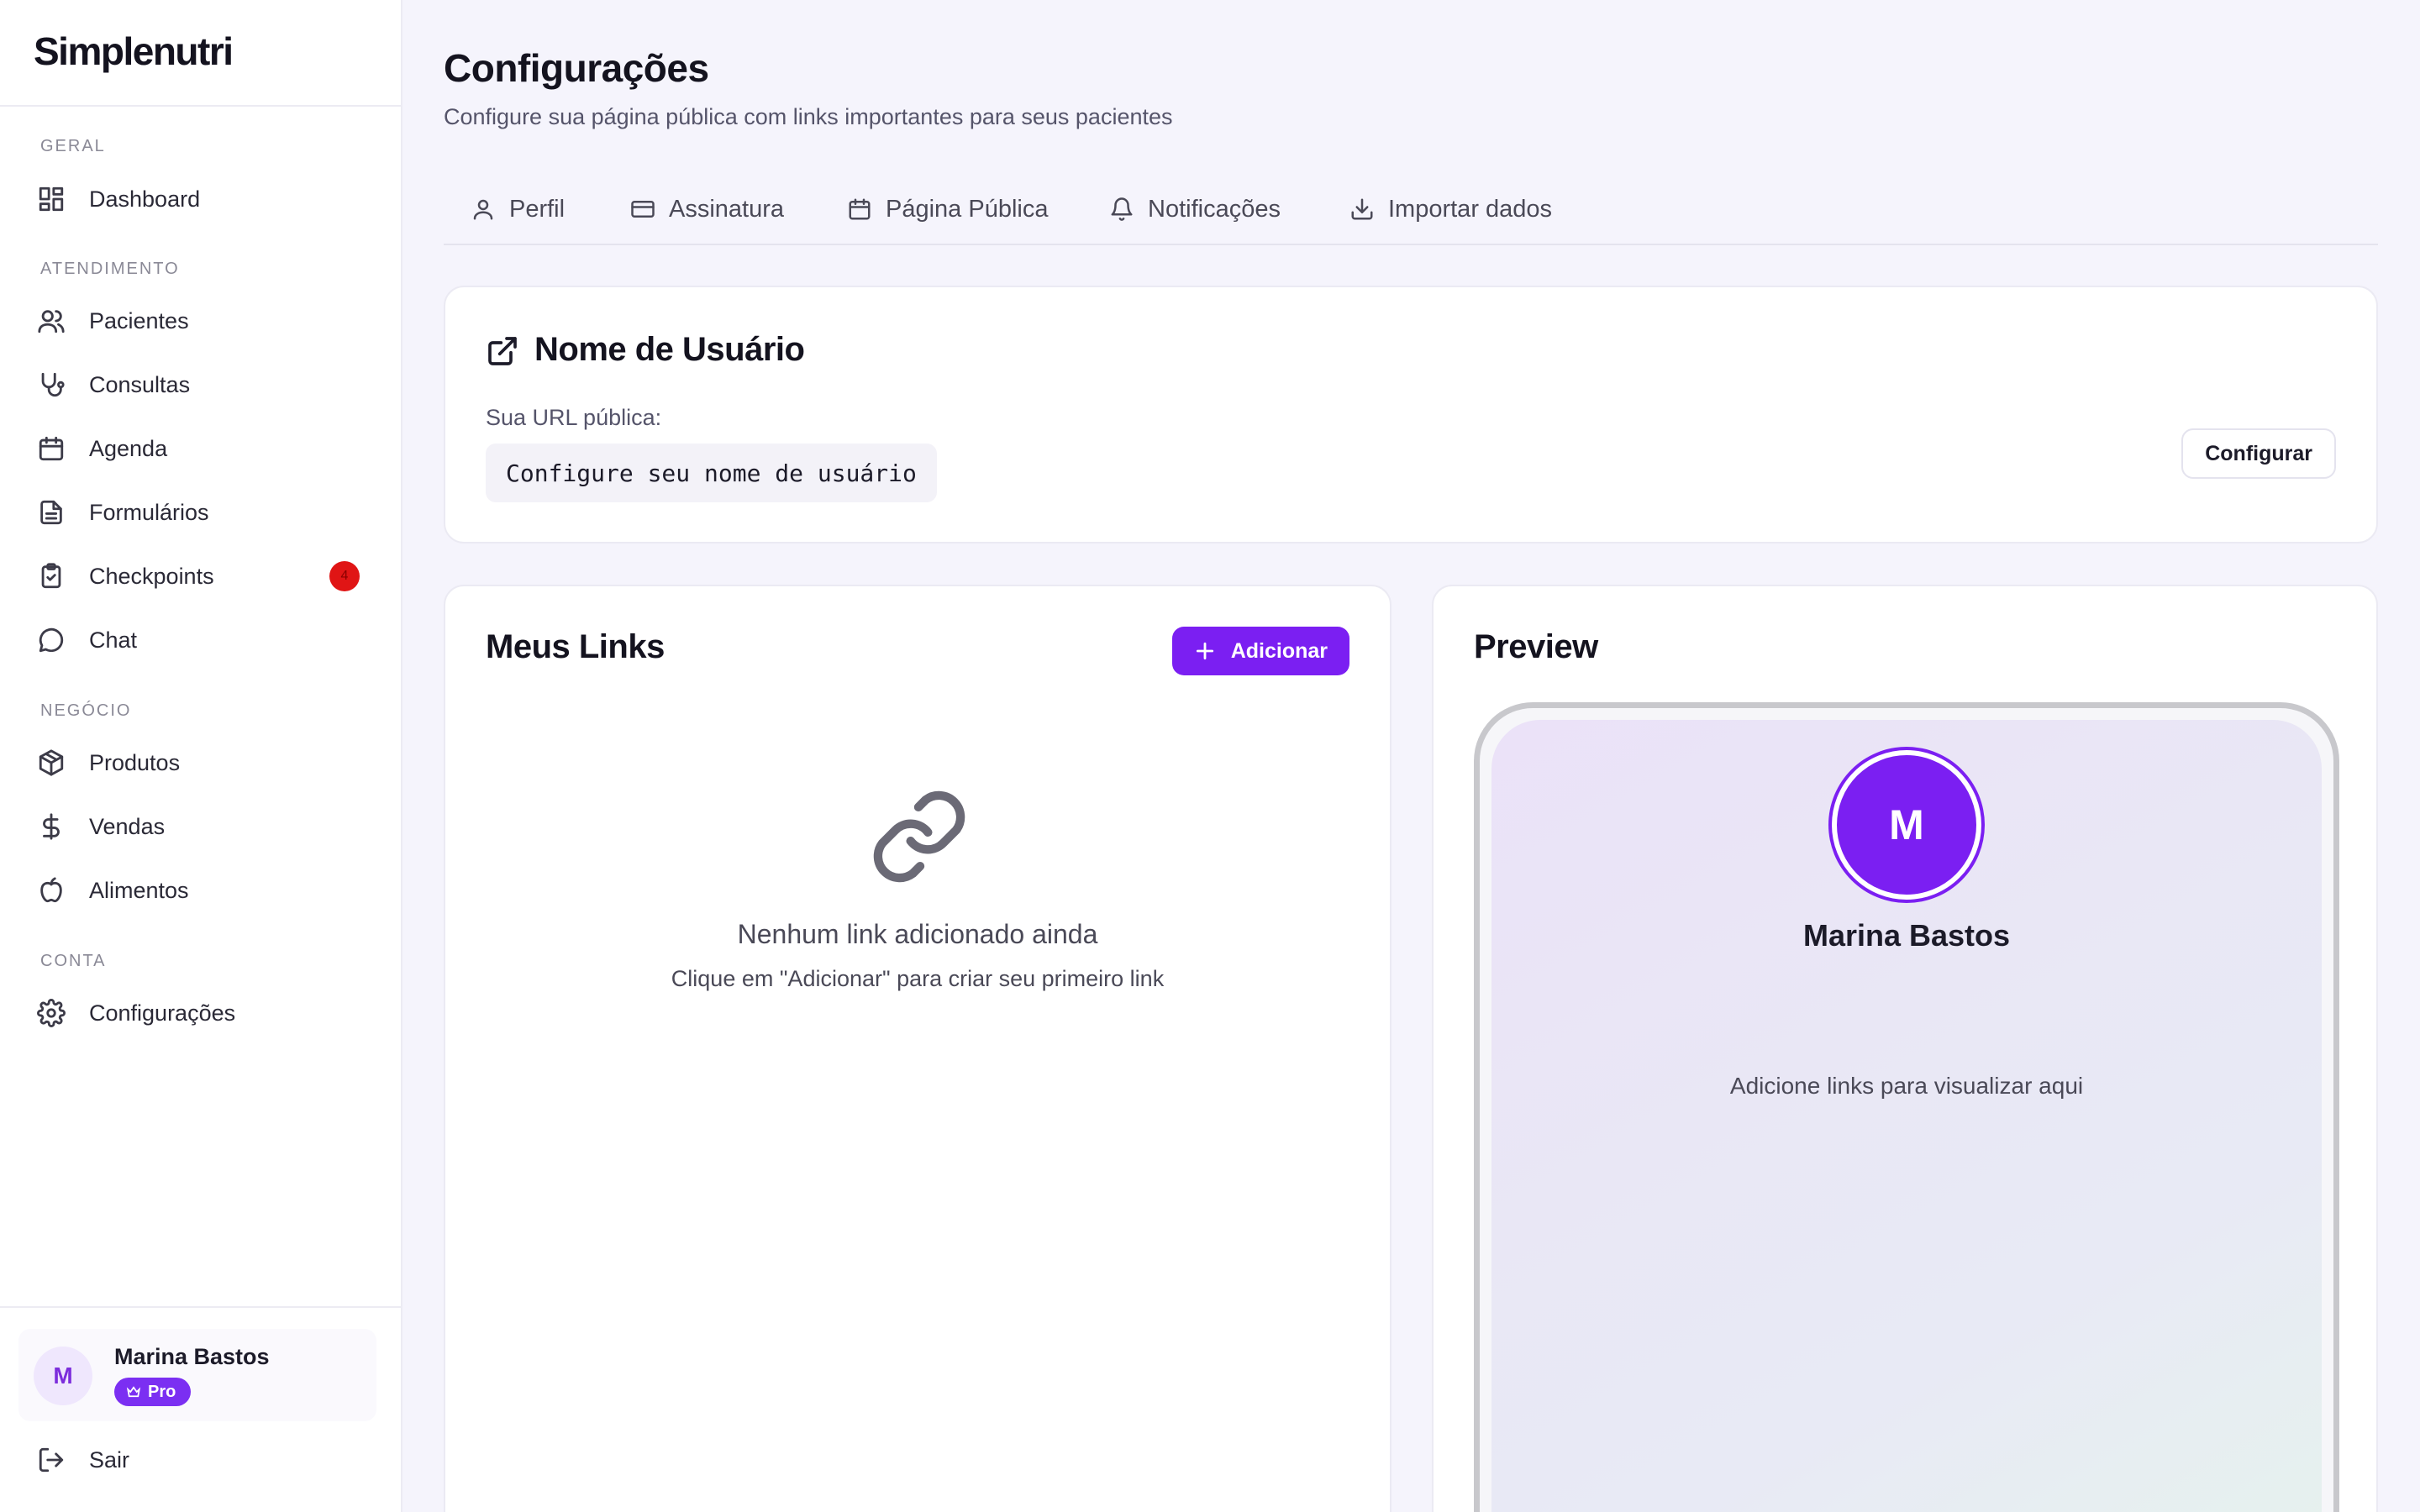 This screenshot has height=1512, width=2420. What do you see at coordinates (205, 448) in the screenshot?
I see `sidebar-item-agenda: Agenda` at bounding box center [205, 448].